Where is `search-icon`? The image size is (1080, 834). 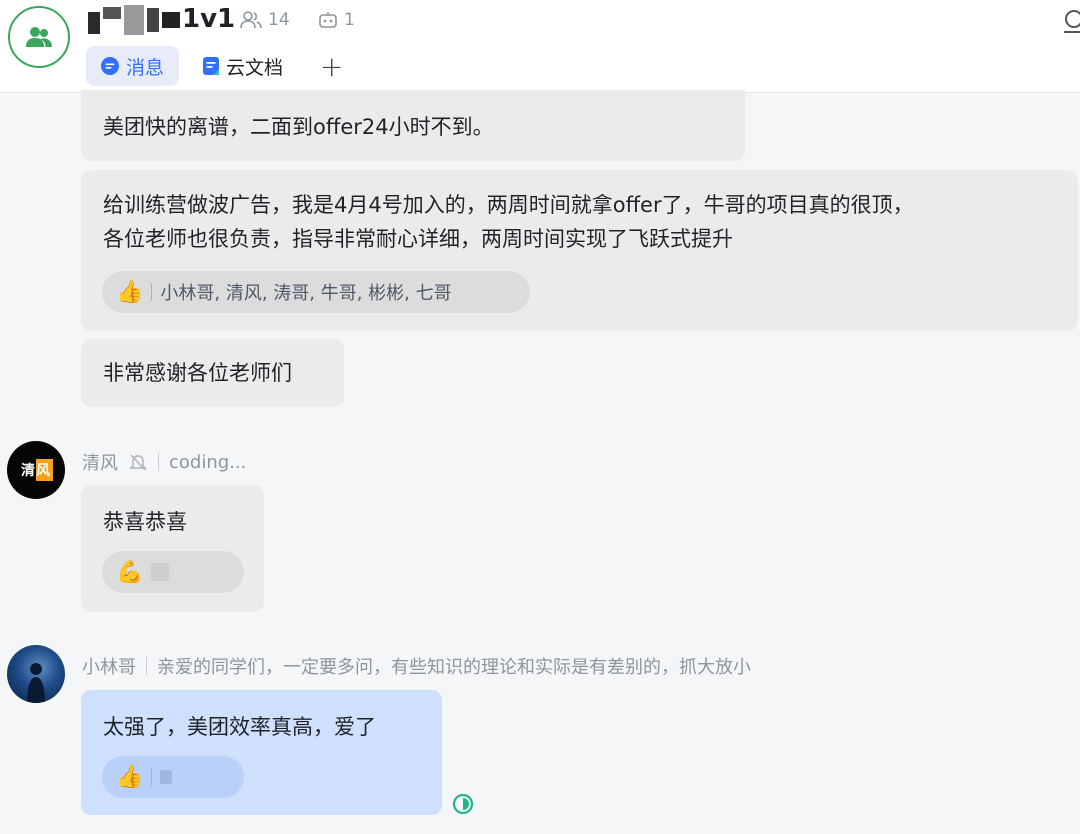
search-icon is located at coordinates (1071, 23).